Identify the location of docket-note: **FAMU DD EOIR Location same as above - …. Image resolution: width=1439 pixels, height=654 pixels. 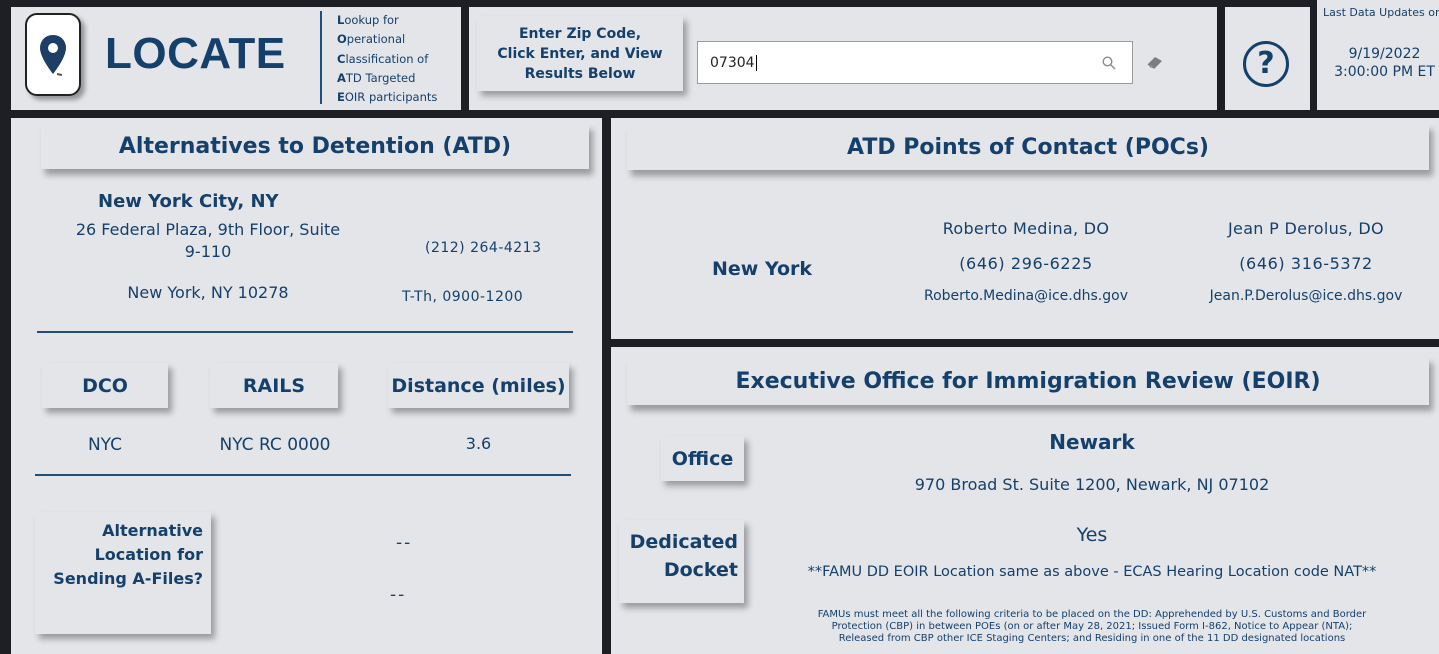
(1092, 572).